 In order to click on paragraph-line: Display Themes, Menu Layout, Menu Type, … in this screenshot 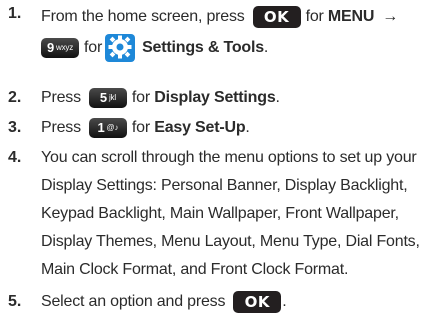, I will do `click(230, 241)`.